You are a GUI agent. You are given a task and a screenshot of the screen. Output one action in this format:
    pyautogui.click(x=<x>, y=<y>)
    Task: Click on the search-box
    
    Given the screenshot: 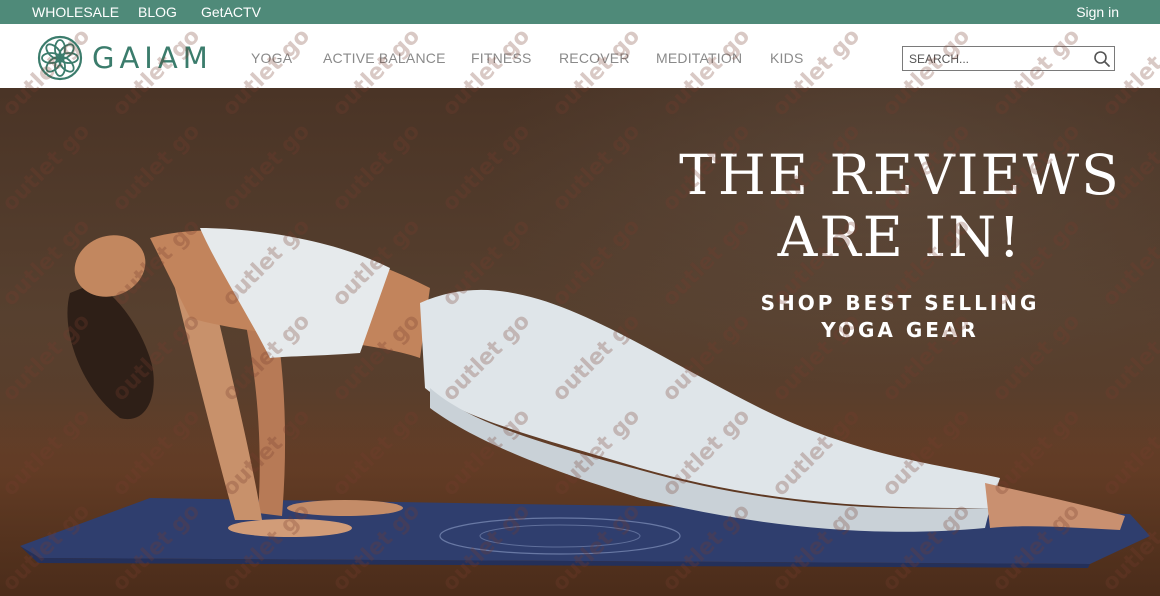 What is the action you would take?
    pyautogui.click(x=1008, y=58)
    